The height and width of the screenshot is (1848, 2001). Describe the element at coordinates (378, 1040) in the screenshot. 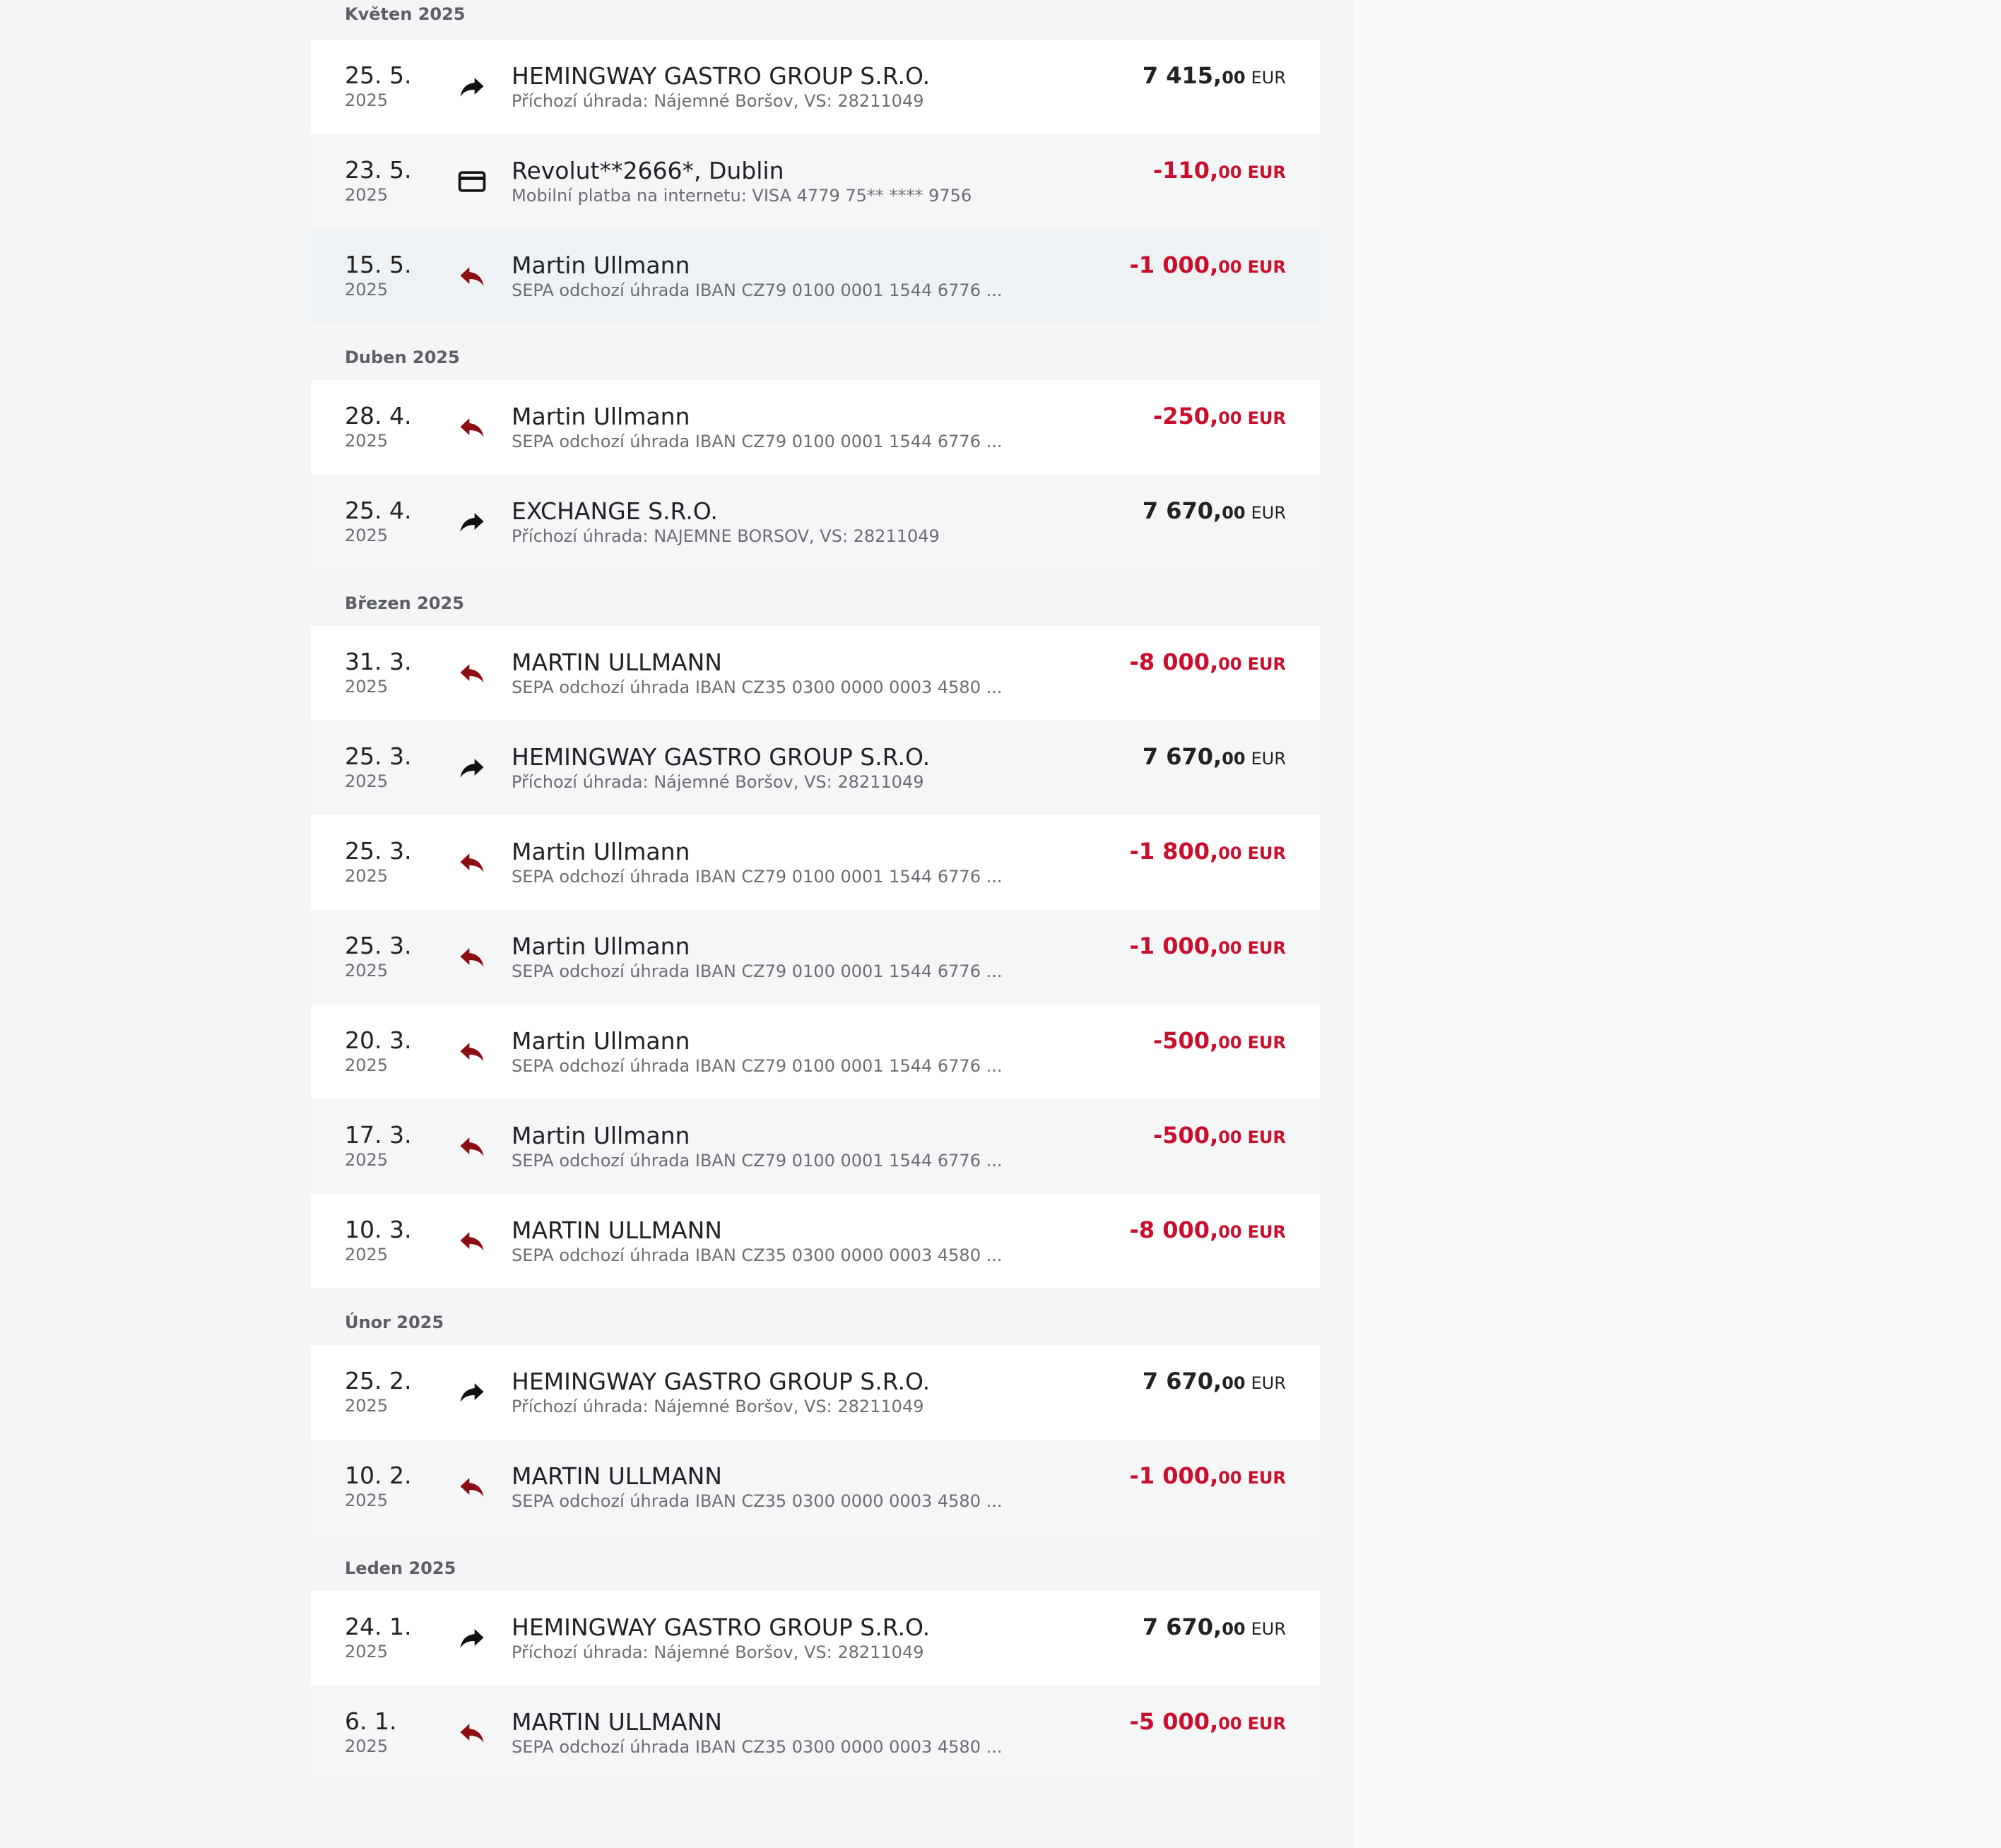

I see `transaction-day: 20. 3.` at that location.